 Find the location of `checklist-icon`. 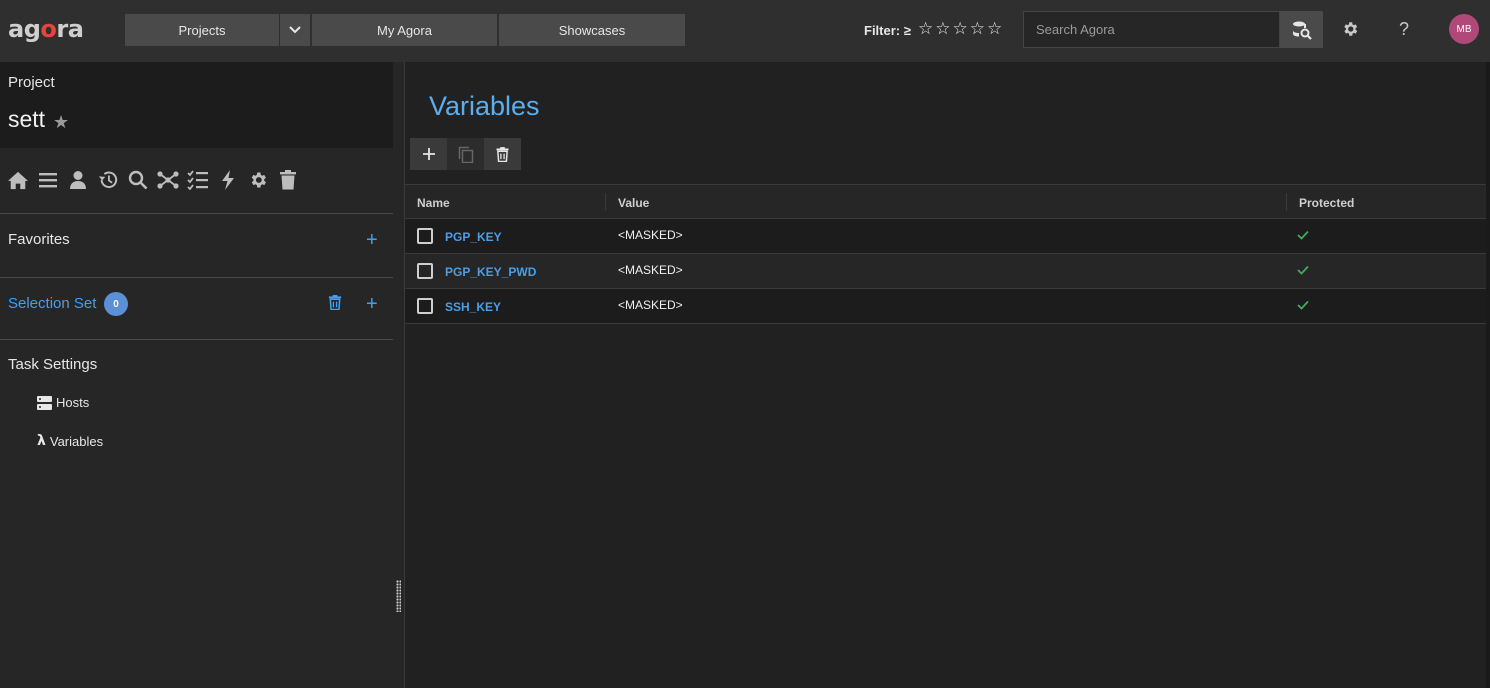

checklist-icon is located at coordinates (198, 180).